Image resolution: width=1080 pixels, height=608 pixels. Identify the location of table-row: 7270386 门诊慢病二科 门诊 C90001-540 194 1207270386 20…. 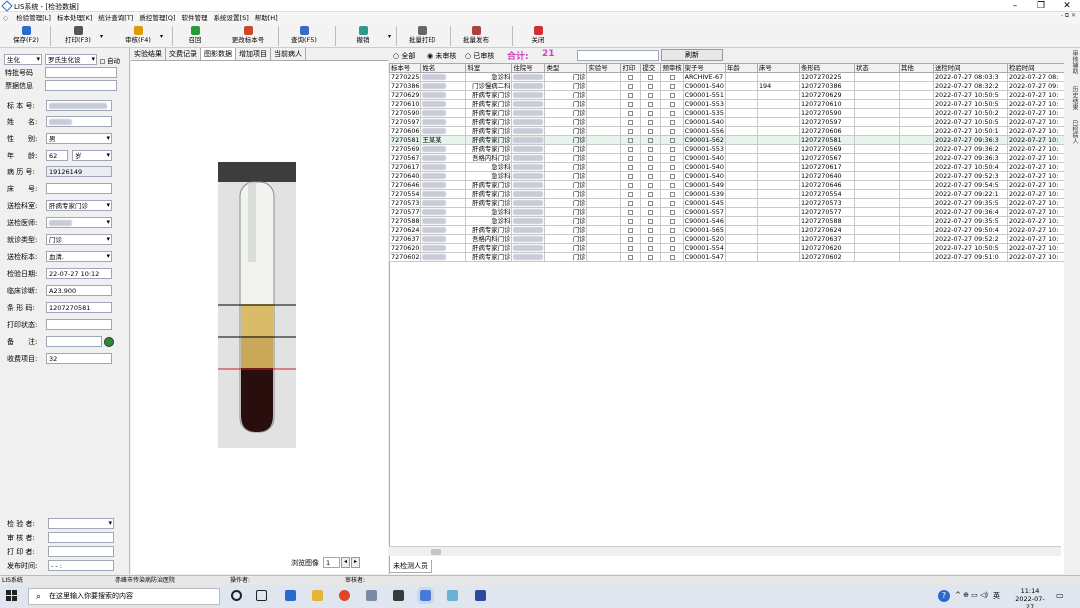
(727, 86).